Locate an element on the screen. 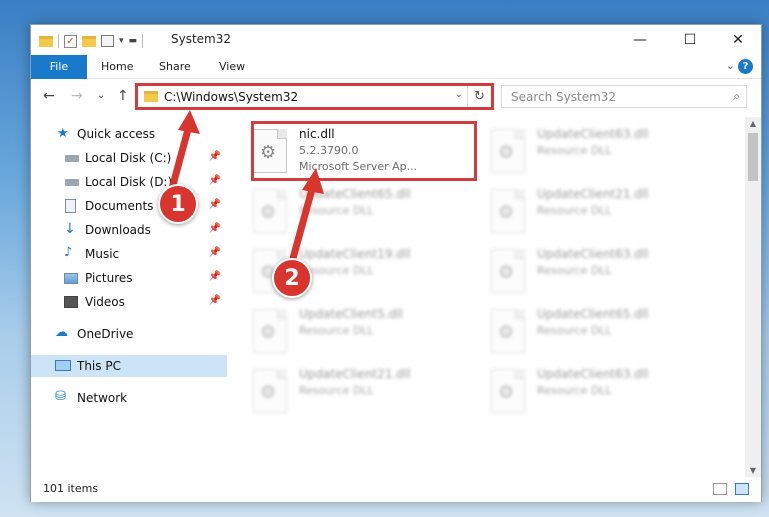 Image resolution: width=769 pixels, height=517 pixels. tab-home: Home is located at coordinates (117, 67).